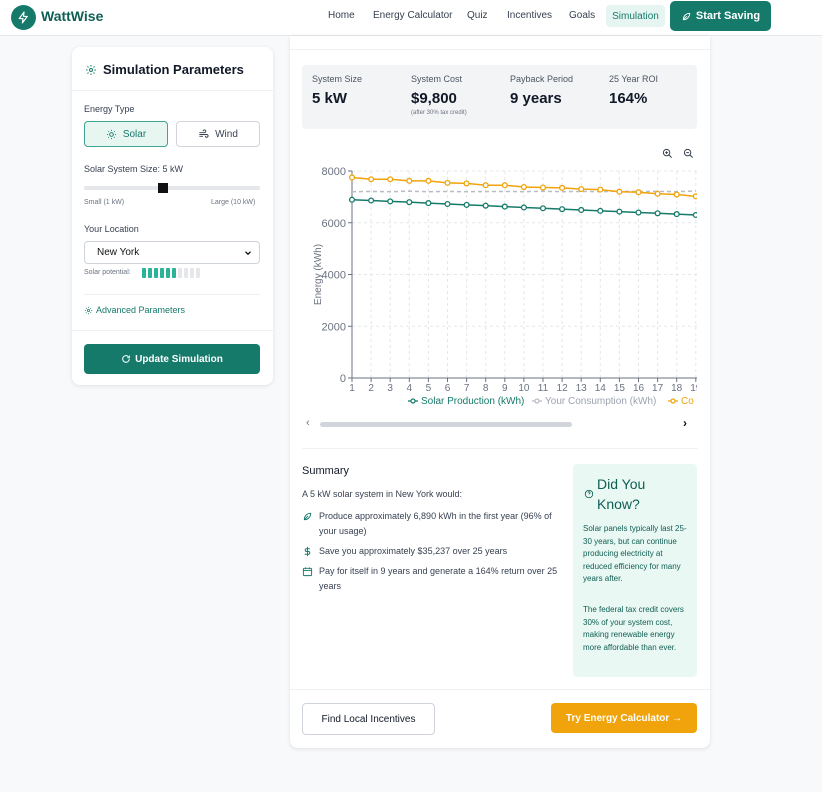 This screenshot has width=822, height=792. I want to click on stat-value: 164%, so click(628, 98).